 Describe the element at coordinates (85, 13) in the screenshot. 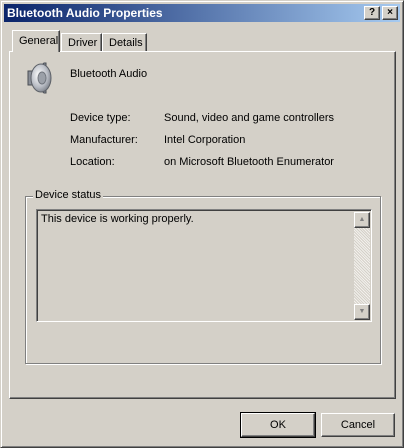

I see `window-title: Bluetooth Audio Properties` at that location.